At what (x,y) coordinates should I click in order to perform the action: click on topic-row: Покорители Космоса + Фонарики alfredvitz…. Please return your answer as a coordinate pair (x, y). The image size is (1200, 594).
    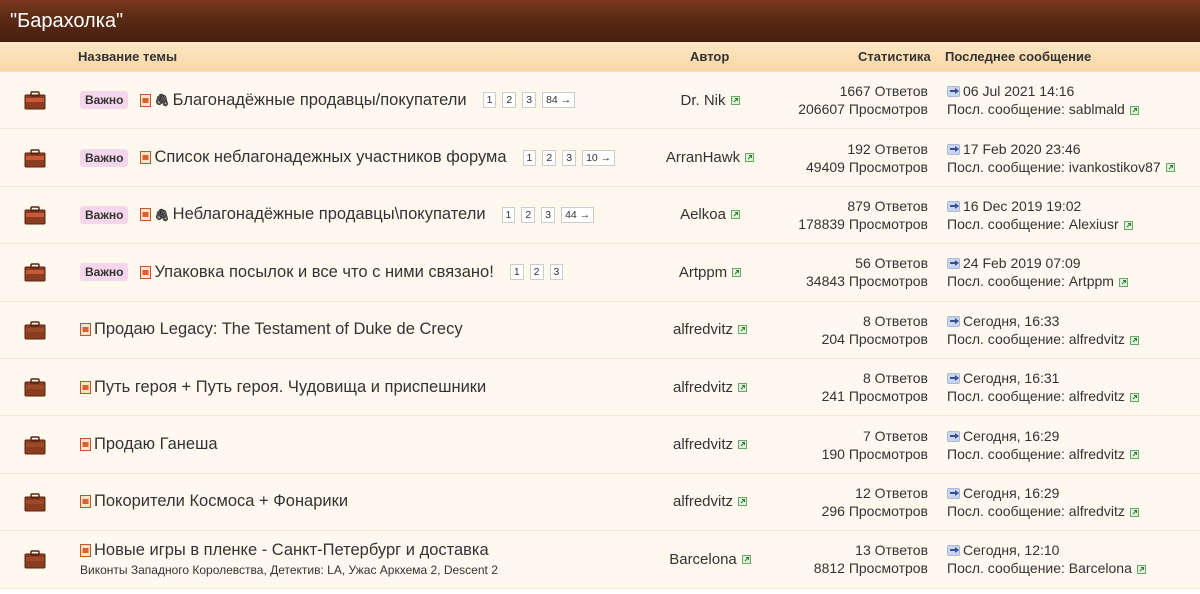
    Looking at the image, I should click on (600, 502).